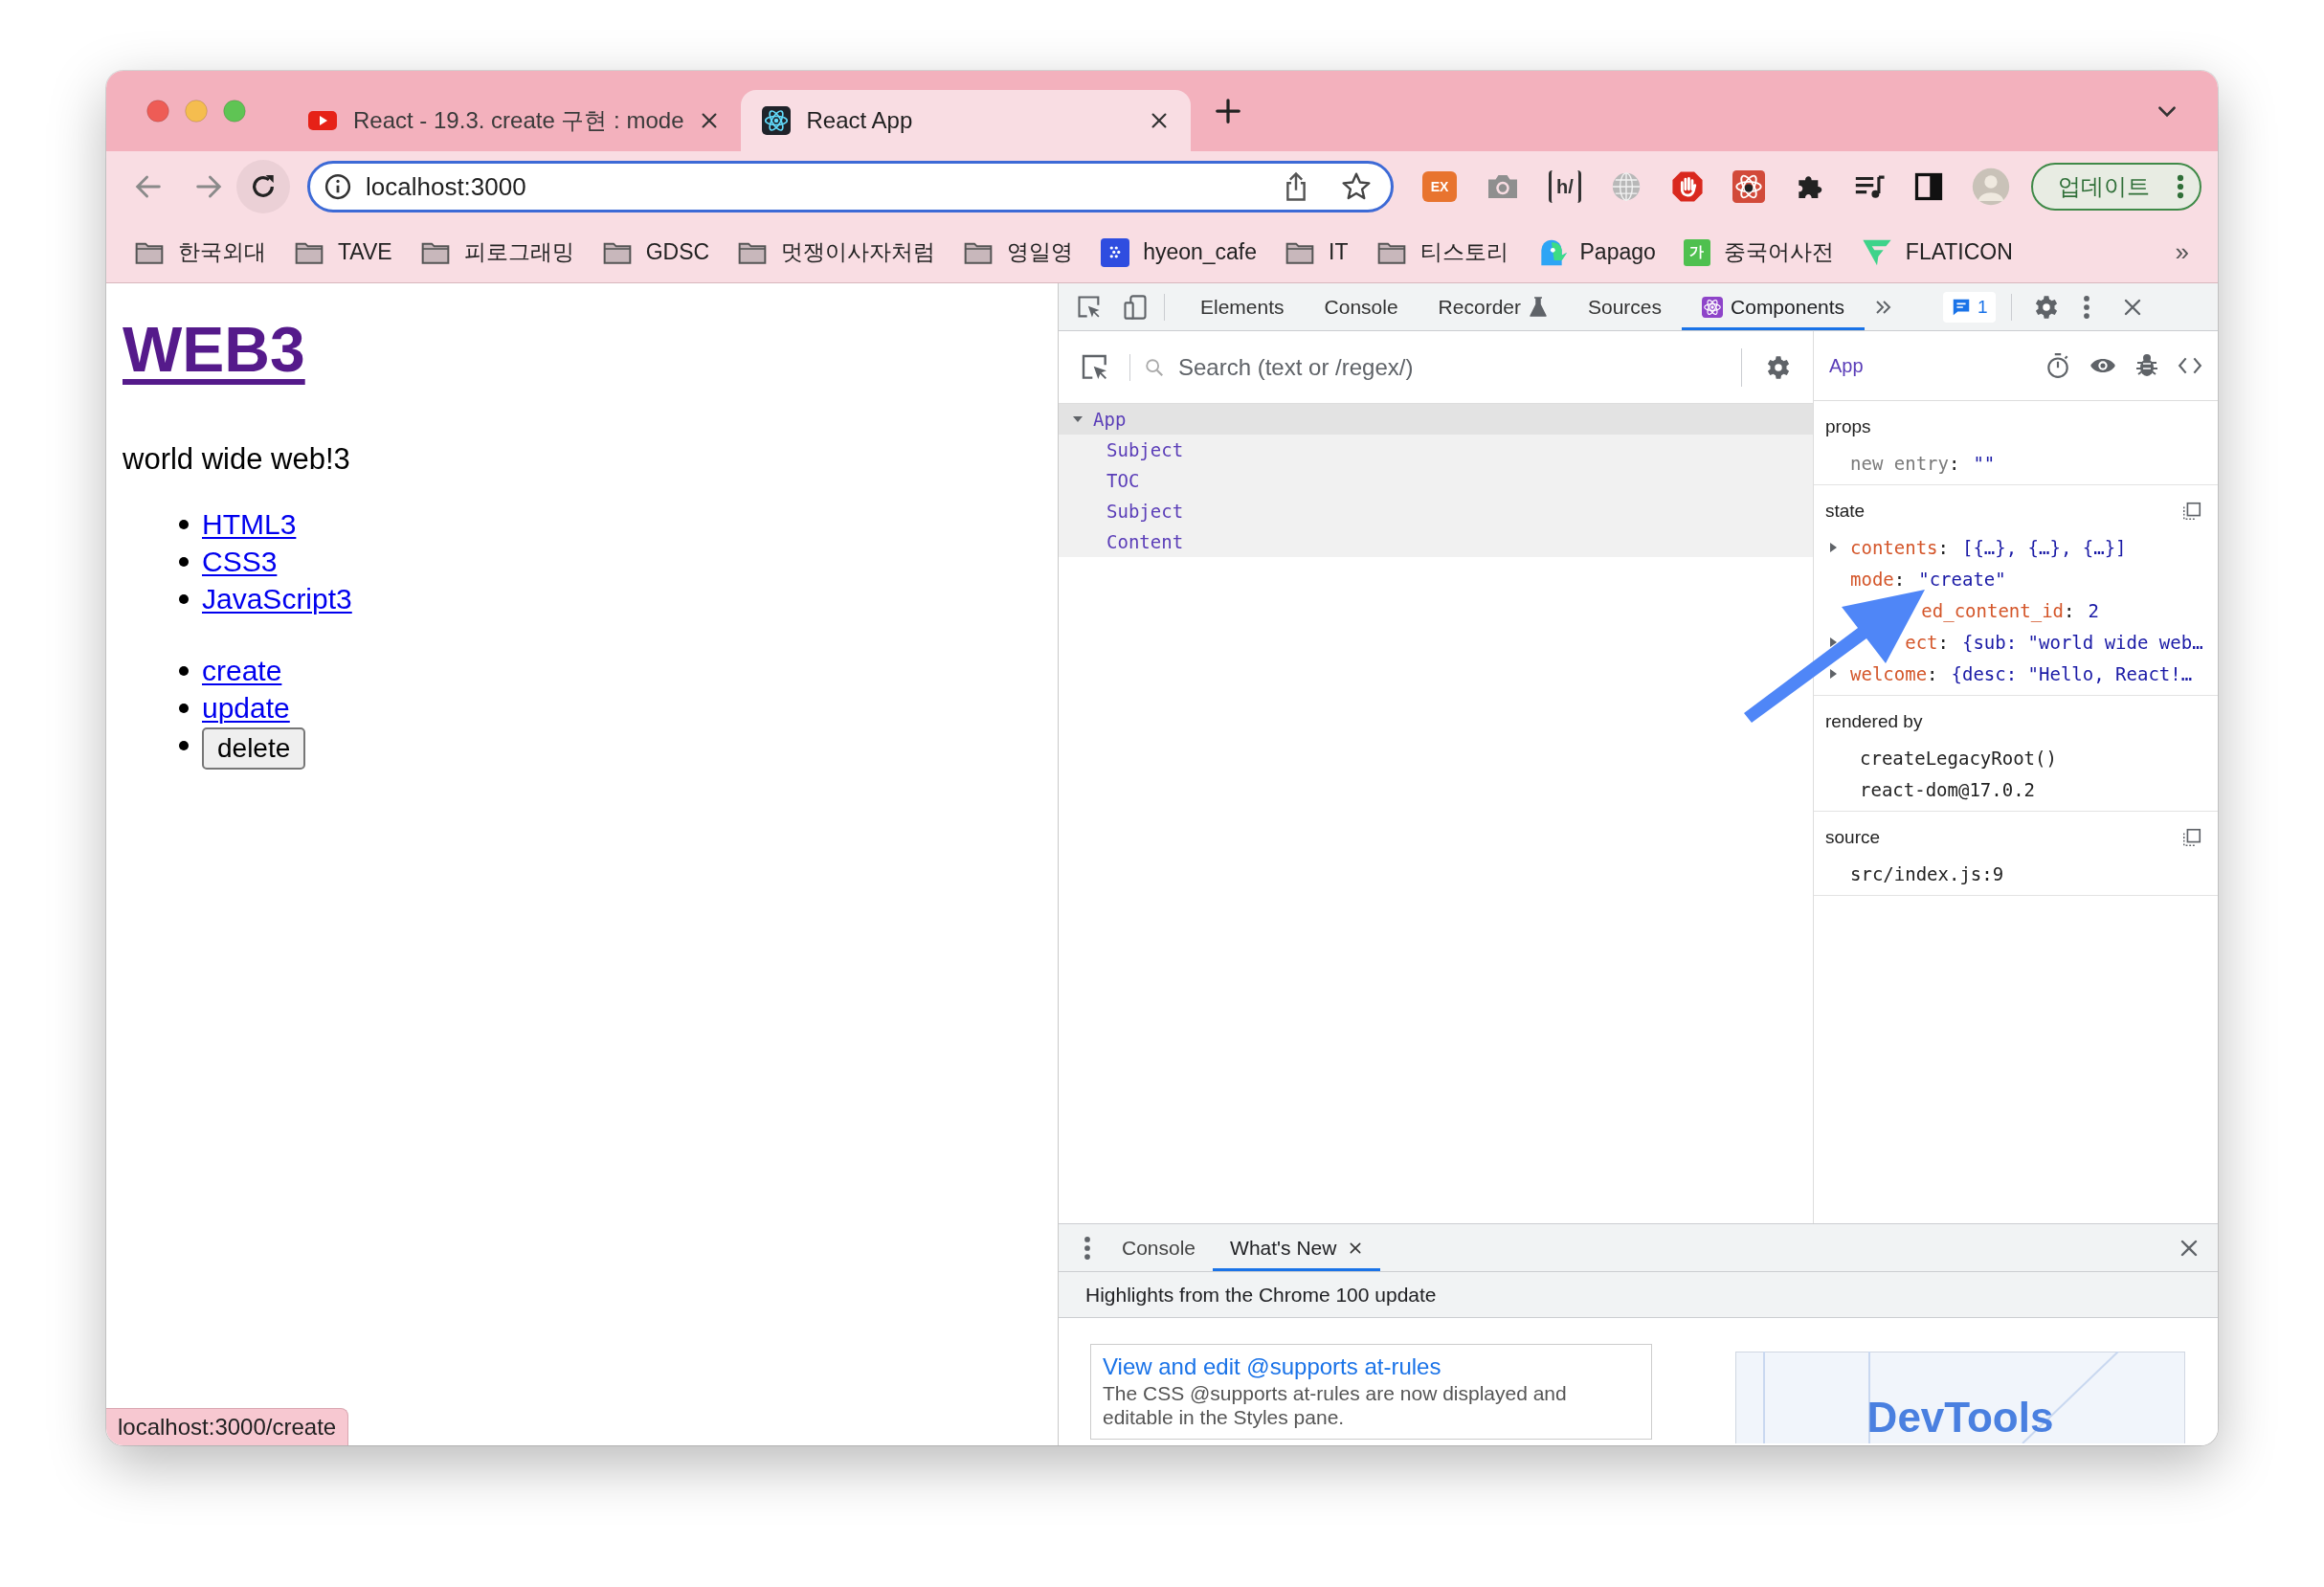 The width and height of the screenshot is (2324, 1587). What do you see at coordinates (1493, 306) in the screenshot?
I see `devtools-tab: Recorder` at bounding box center [1493, 306].